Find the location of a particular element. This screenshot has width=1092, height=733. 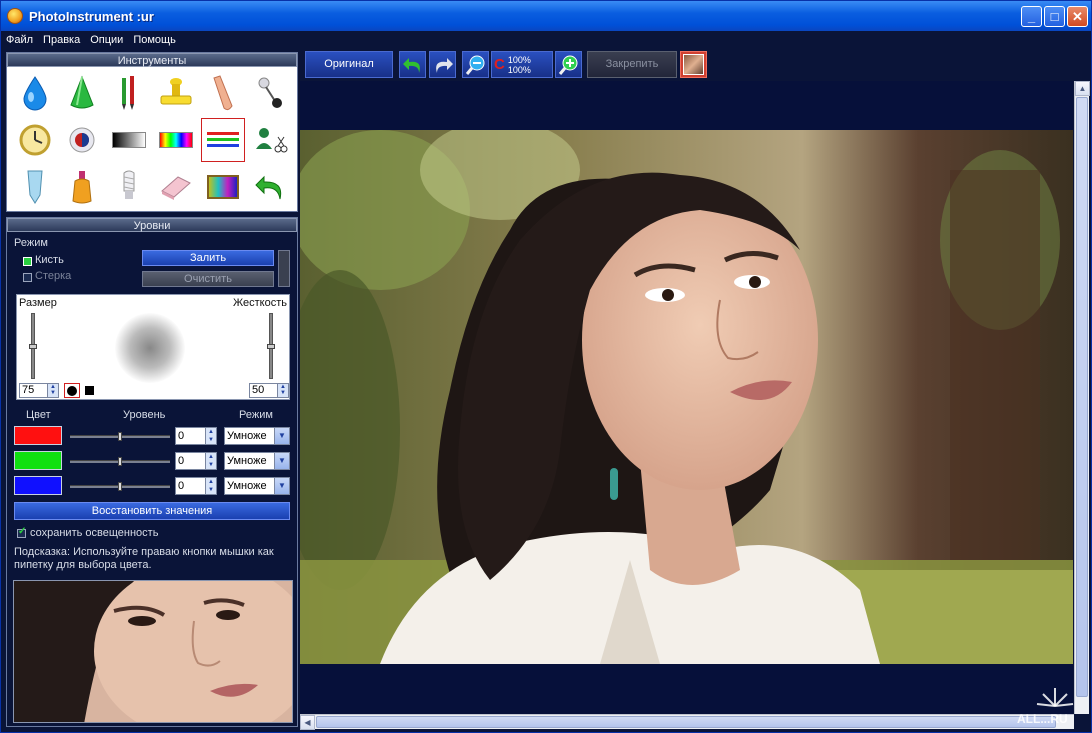

menu-file: Файл is located at coordinates (19, 40).